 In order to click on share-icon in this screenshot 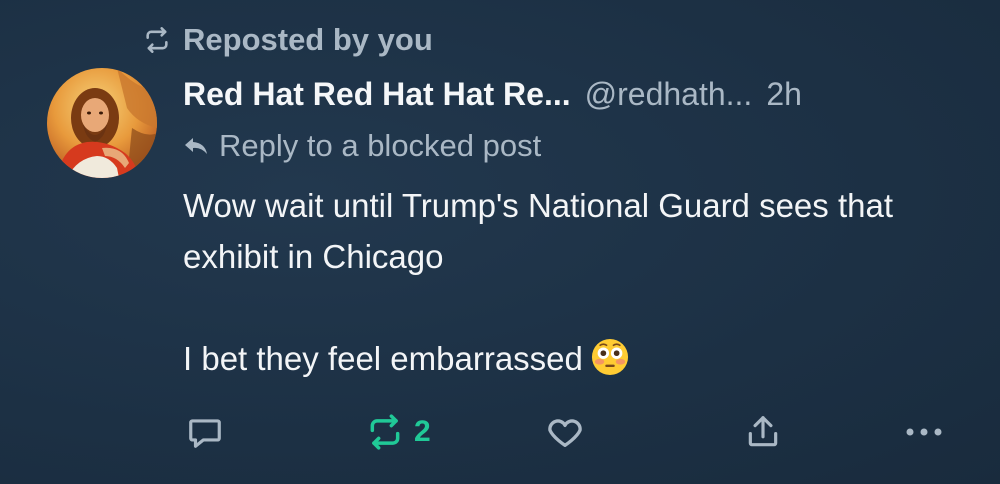, I will do `click(763, 431)`.